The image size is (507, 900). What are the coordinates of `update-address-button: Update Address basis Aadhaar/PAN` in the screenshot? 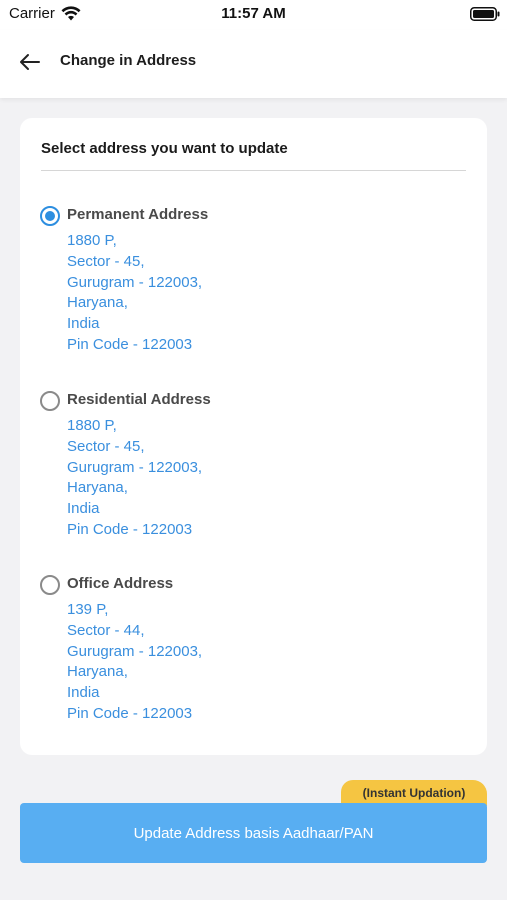 It's located at (253, 833).